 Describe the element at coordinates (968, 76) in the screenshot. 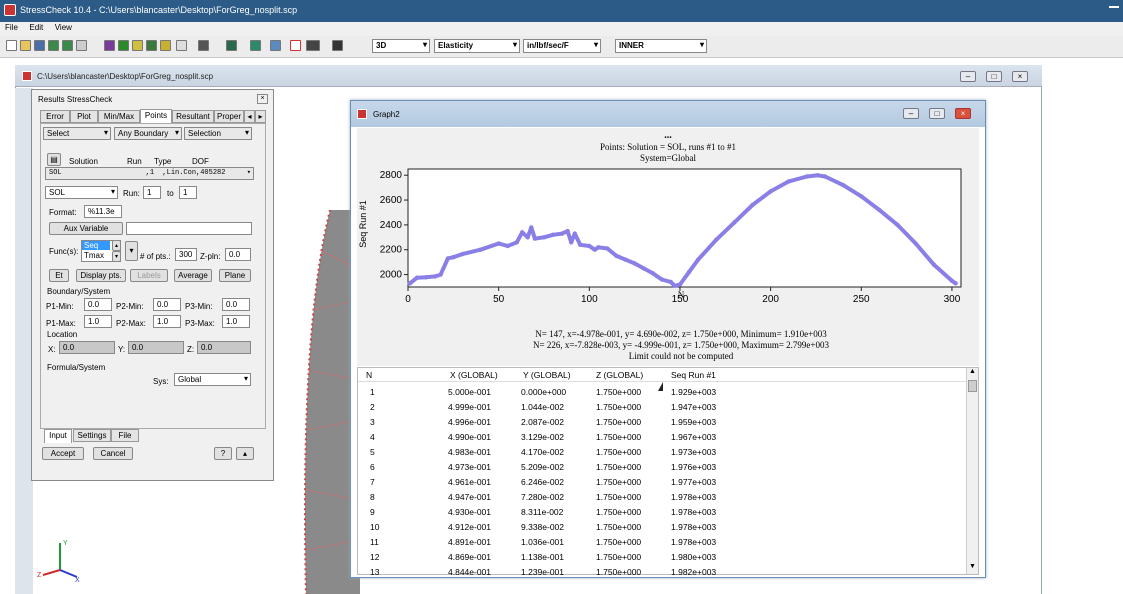

I see `minimize-button: –` at that location.